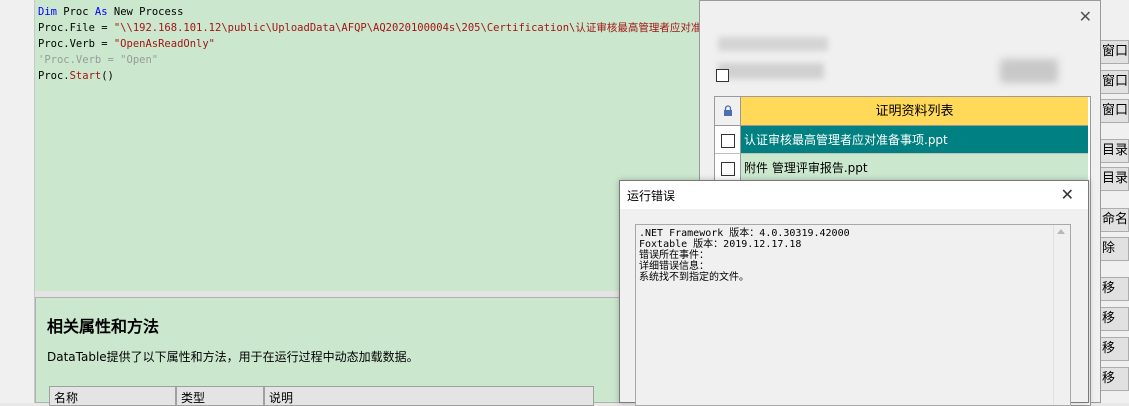 This screenshot has height=406, width=1129. What do you see at coordinates (773, 44) in the screenshot?
I see `blurred-label` at bounding box center [773, 44].